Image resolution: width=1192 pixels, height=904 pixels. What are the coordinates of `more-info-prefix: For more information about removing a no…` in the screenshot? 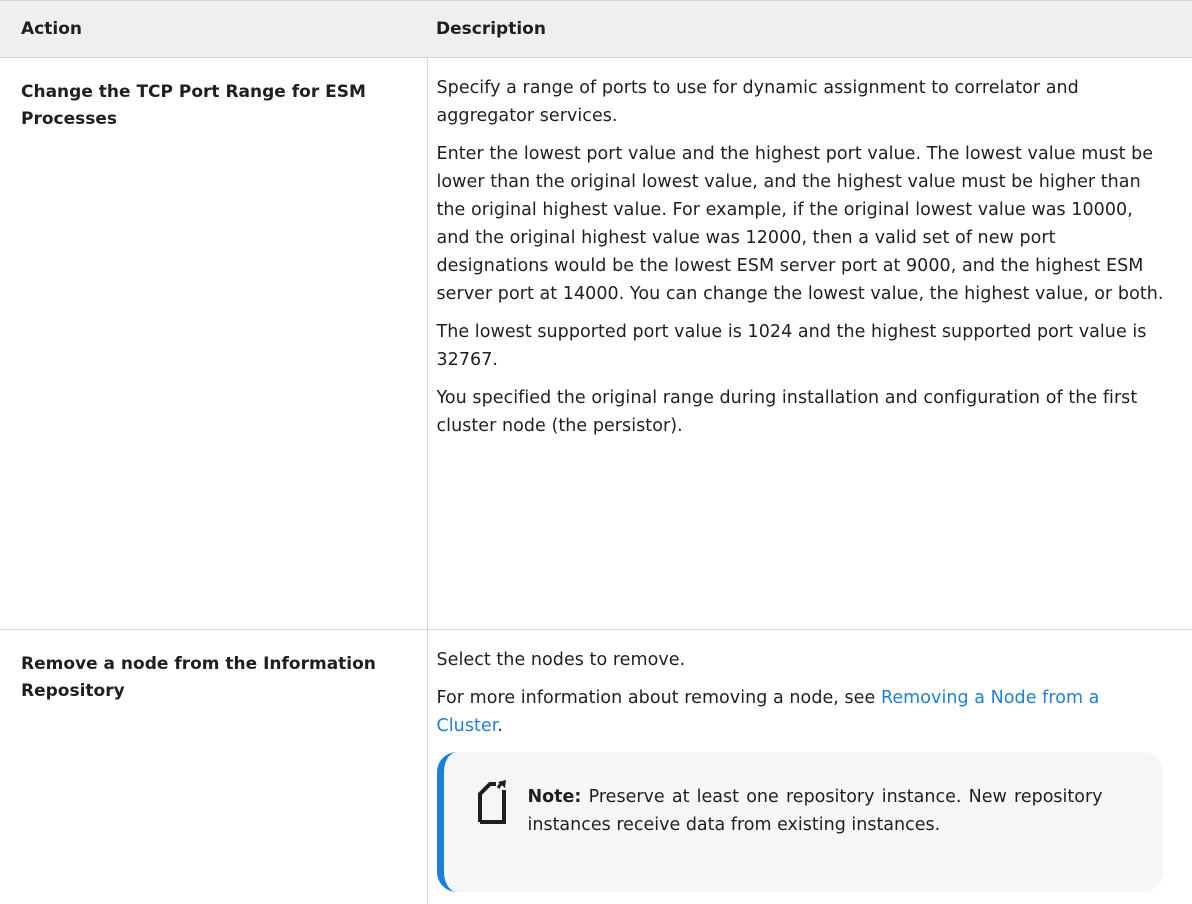 It's located at (659, 698).